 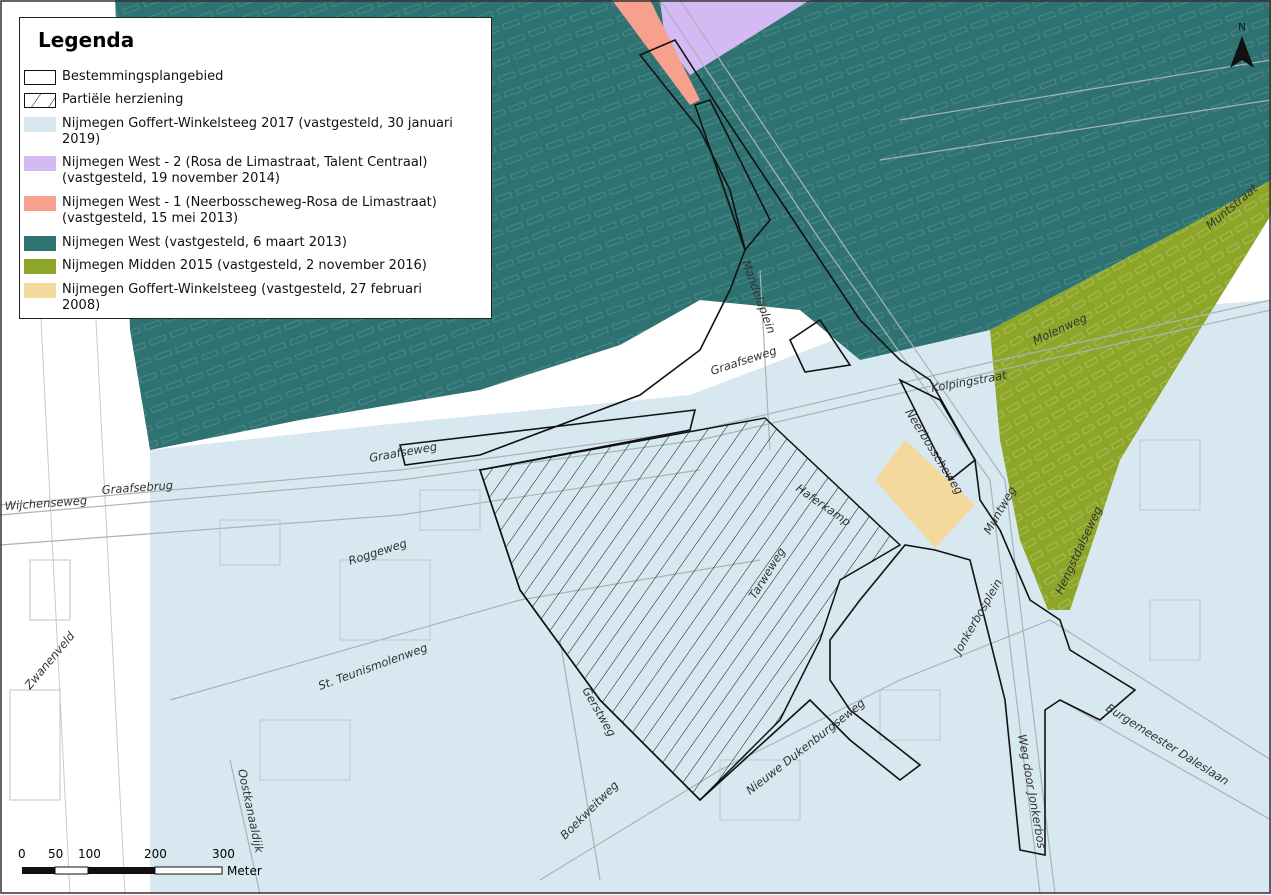 What do you see at coordinates (40, 243) in the screenshot?
I see `legend-swatch-west` at bounding box center [40, 243].